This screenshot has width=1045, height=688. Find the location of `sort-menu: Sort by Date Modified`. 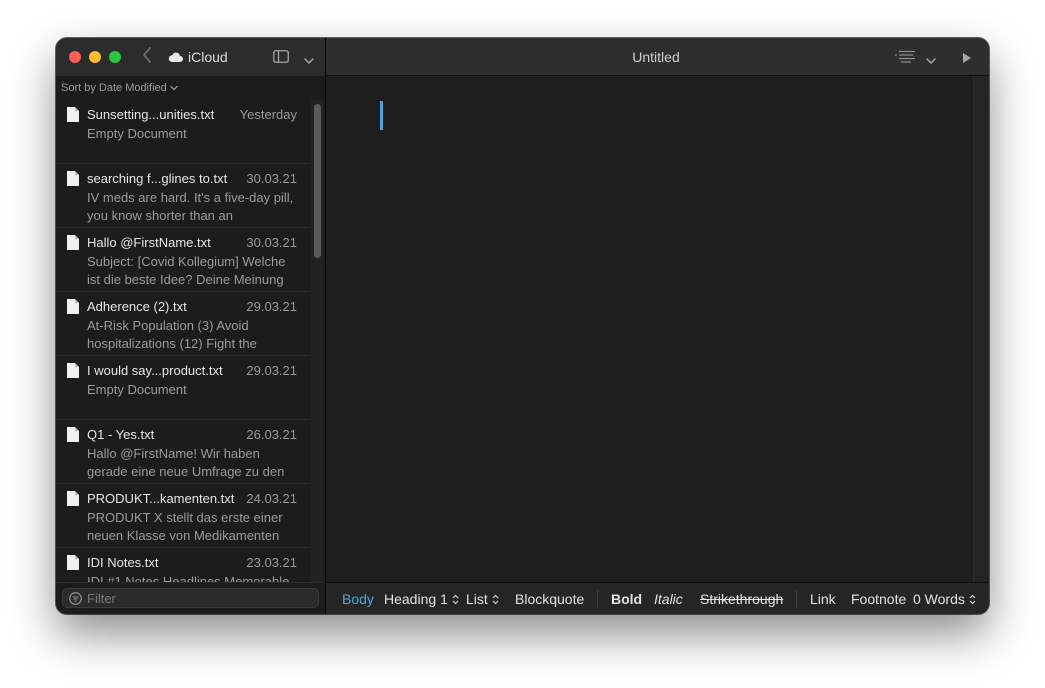

sort-menu: Sort by Date Modified is located at coordinates (119, 88).